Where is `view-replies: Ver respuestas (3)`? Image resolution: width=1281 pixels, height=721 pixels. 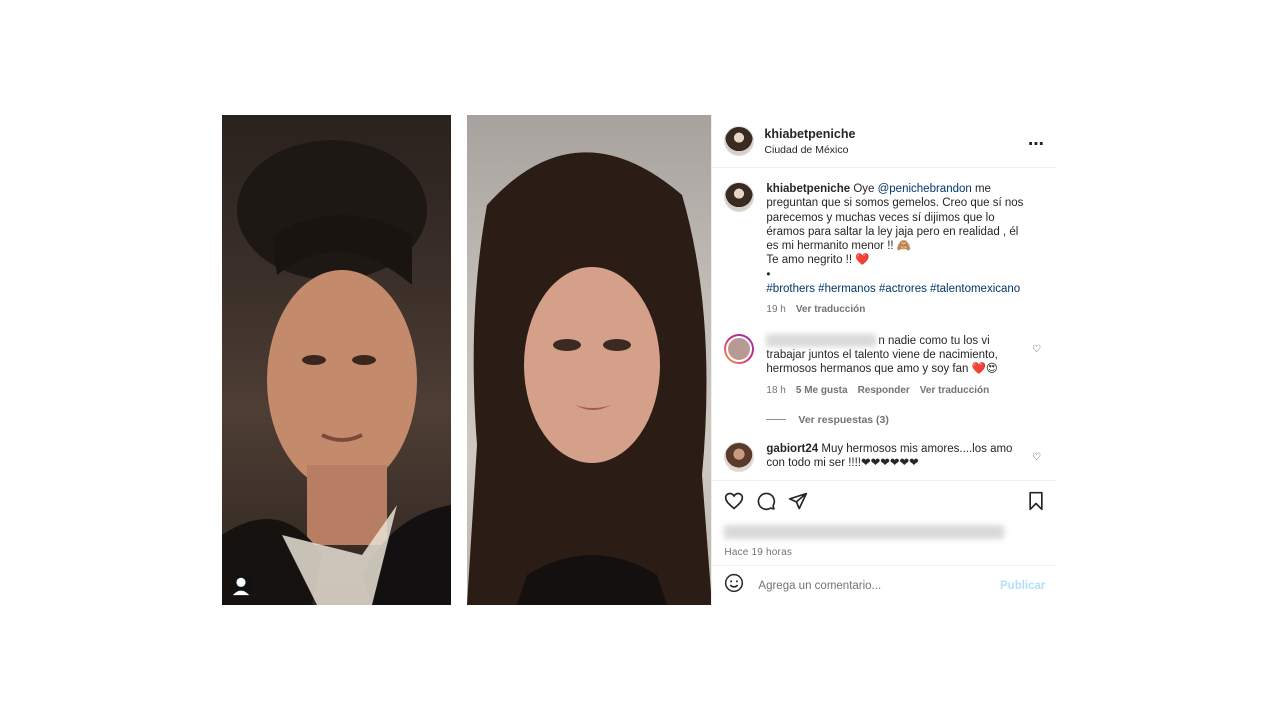 view-replies: Ver respuestas (3) is located at coordinates (904, 420).